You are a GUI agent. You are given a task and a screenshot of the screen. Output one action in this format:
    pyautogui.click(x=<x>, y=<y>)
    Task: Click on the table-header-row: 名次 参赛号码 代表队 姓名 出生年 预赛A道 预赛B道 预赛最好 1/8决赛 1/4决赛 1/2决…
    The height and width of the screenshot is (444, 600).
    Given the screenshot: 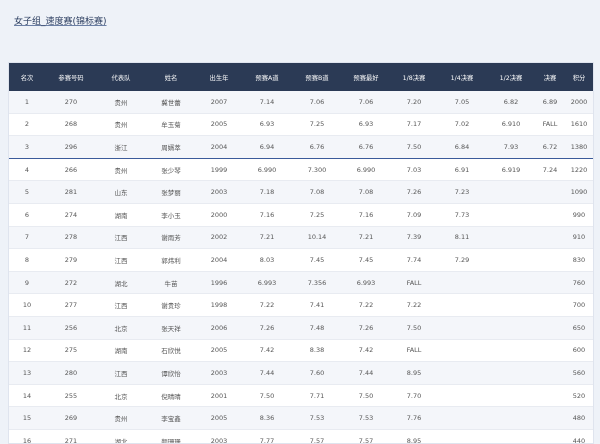 What is the action you would take?
    pyautogui.click(x=301, y=77)
    